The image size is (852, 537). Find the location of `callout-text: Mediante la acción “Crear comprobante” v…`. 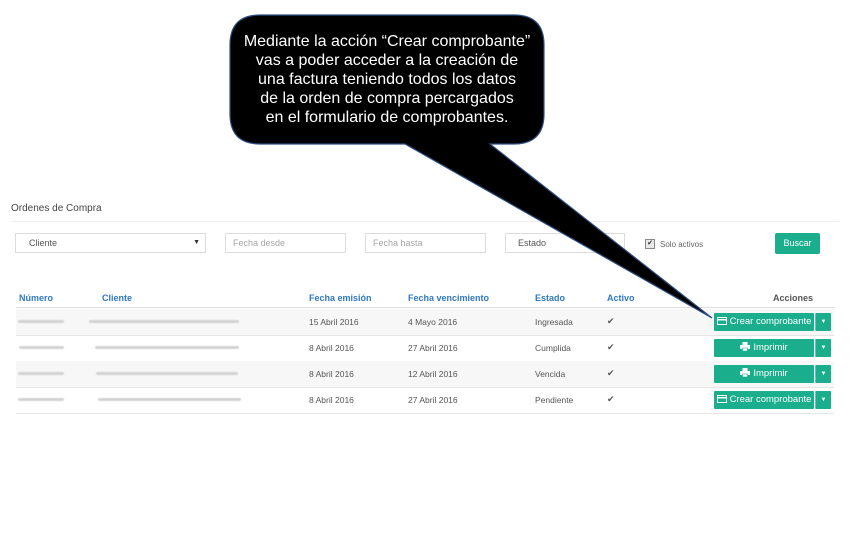

callout-text: Mediante la acción “Crear comprobante” v… is located at coordinates (387, 79).